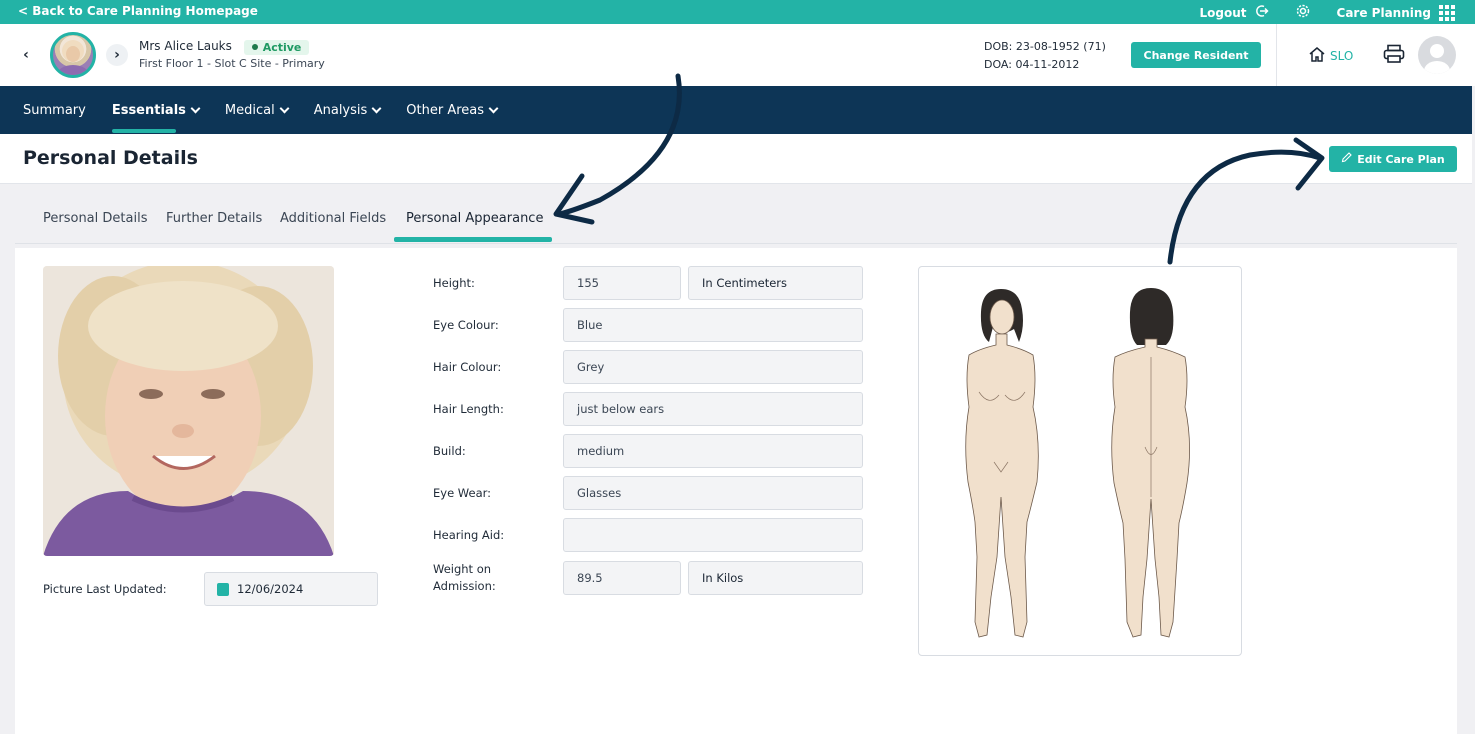  What do you see at coordinates (73, 55) in the screenshot?
I see `resident-avatar` at bounding box center [73, 55].